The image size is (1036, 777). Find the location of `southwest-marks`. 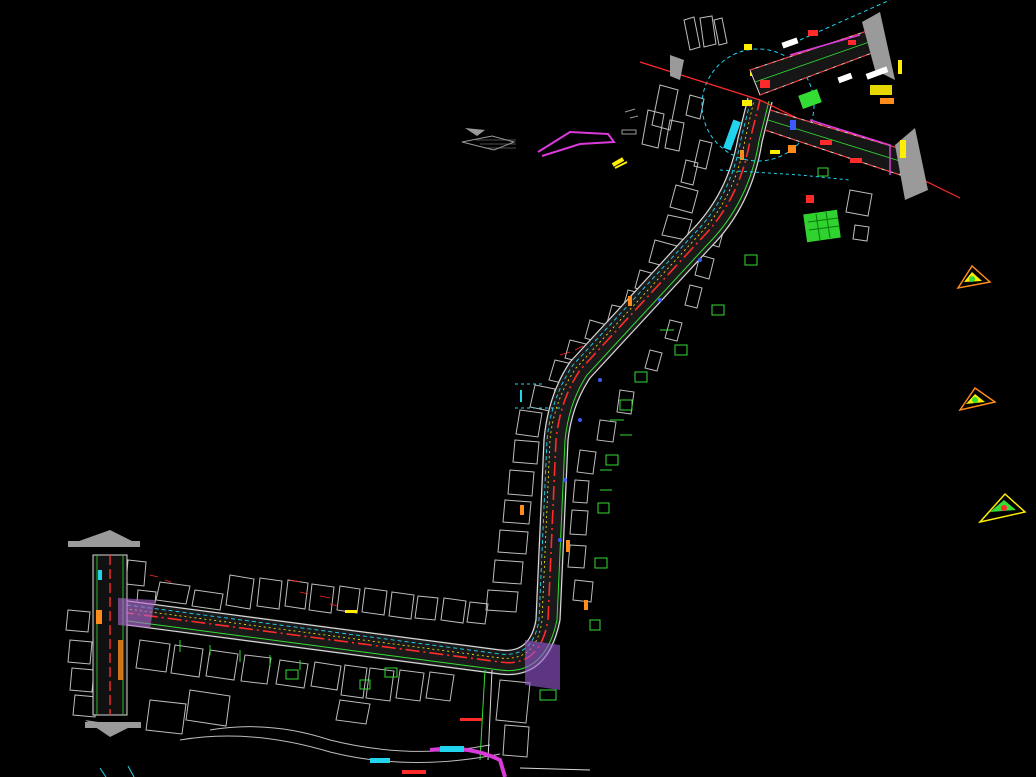

southwest-marks is located at coordinates (345, 771).